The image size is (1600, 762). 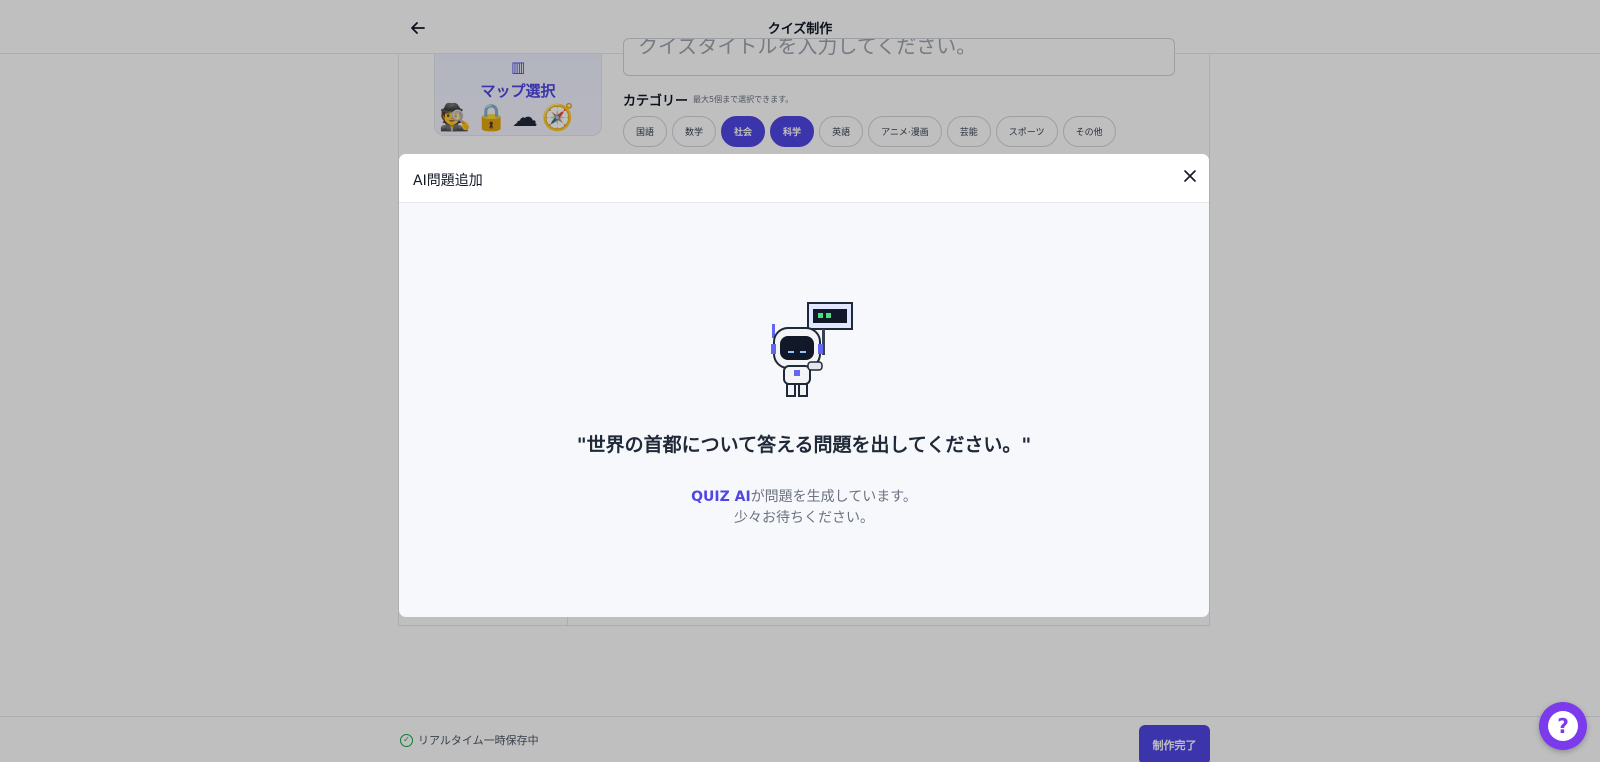 I want to click on ai-prompt-text: "世界の首都について答える問題を出してください。", so click(x=804, y=445).